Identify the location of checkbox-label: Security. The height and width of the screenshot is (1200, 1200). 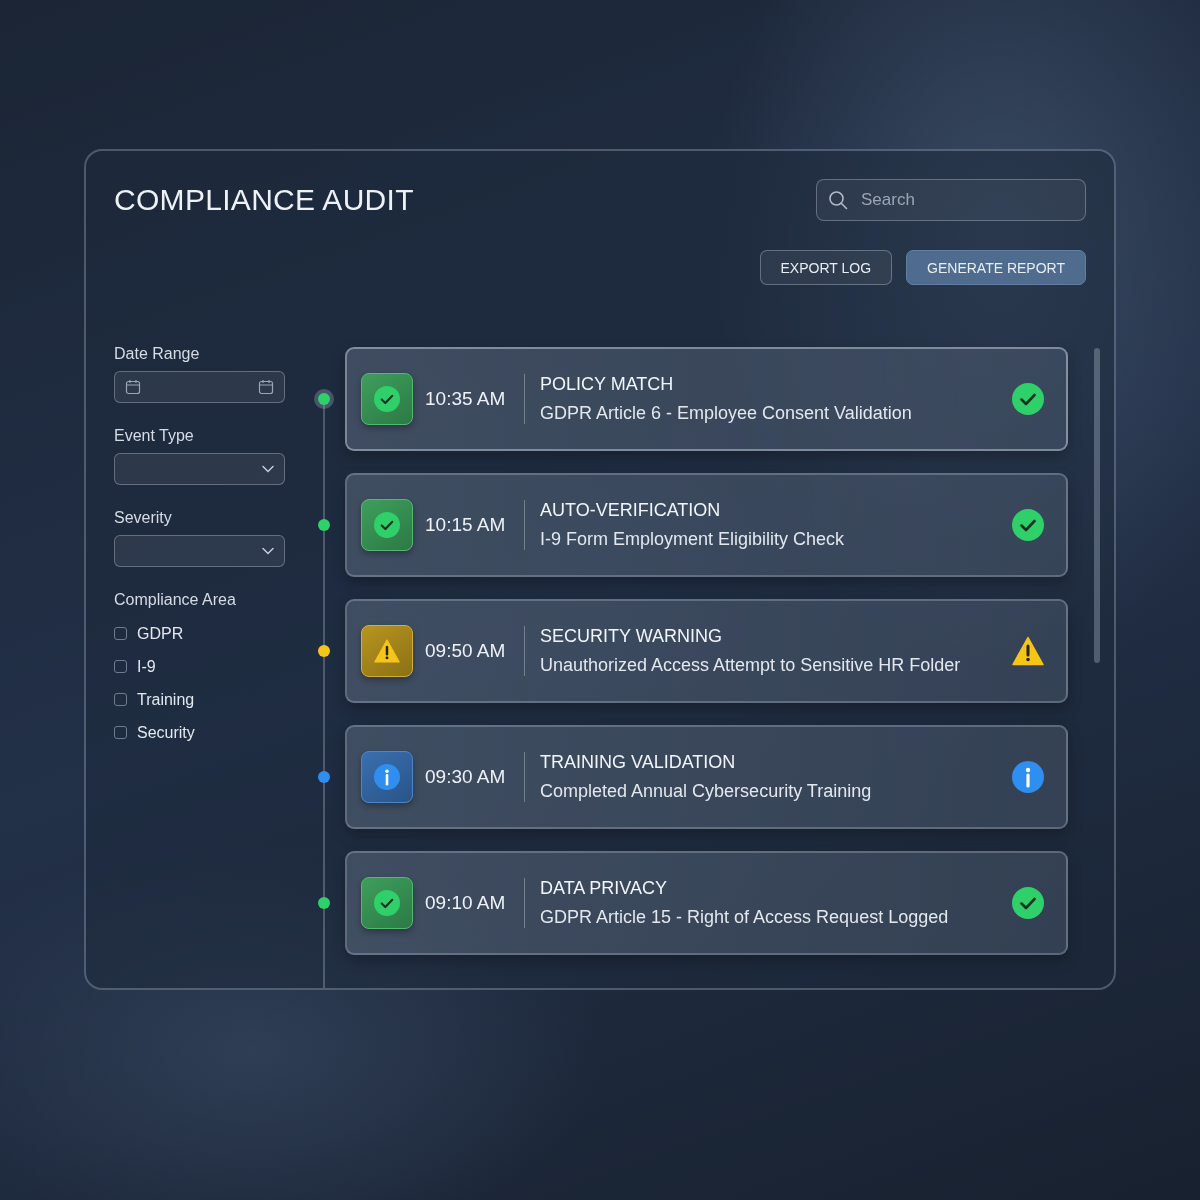
(166, 732).